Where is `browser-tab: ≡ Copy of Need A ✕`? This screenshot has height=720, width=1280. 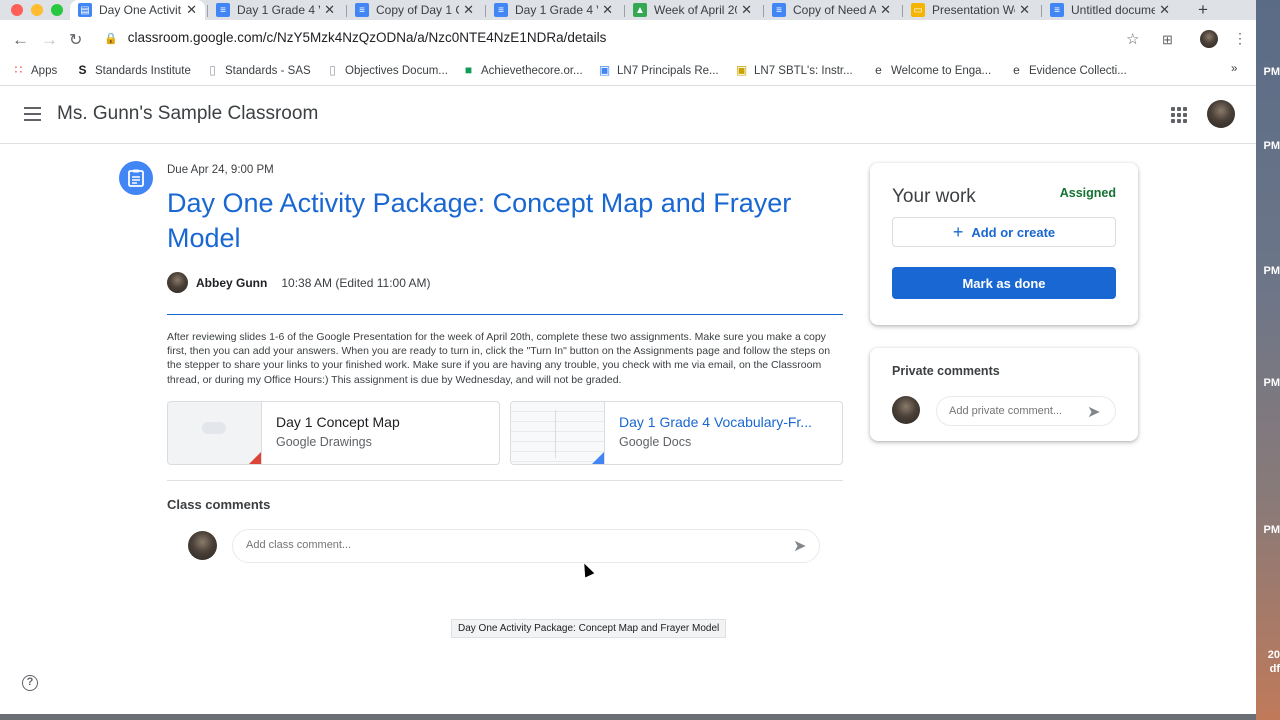 browser-tab: ≡ Copy of Need A ✕ is located at coordinates (831, 10).